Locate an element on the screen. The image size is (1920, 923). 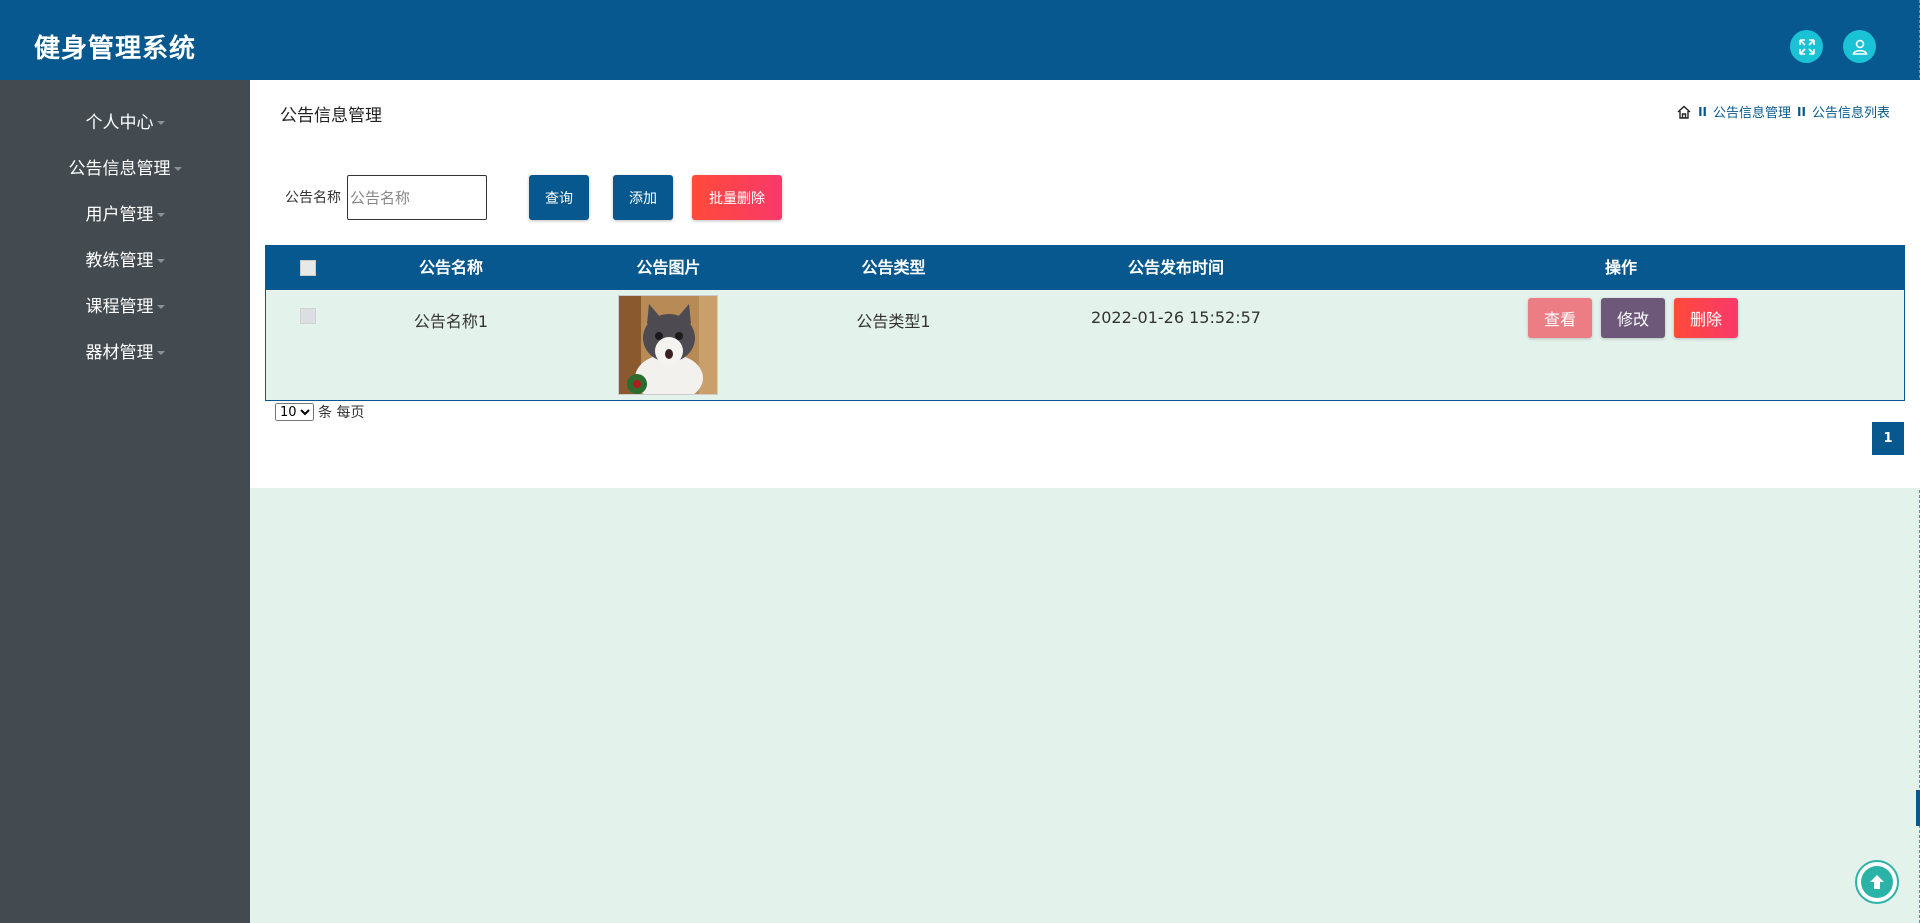
bulk-delete-button: 批量删除 is located at coordinates (737, 197).